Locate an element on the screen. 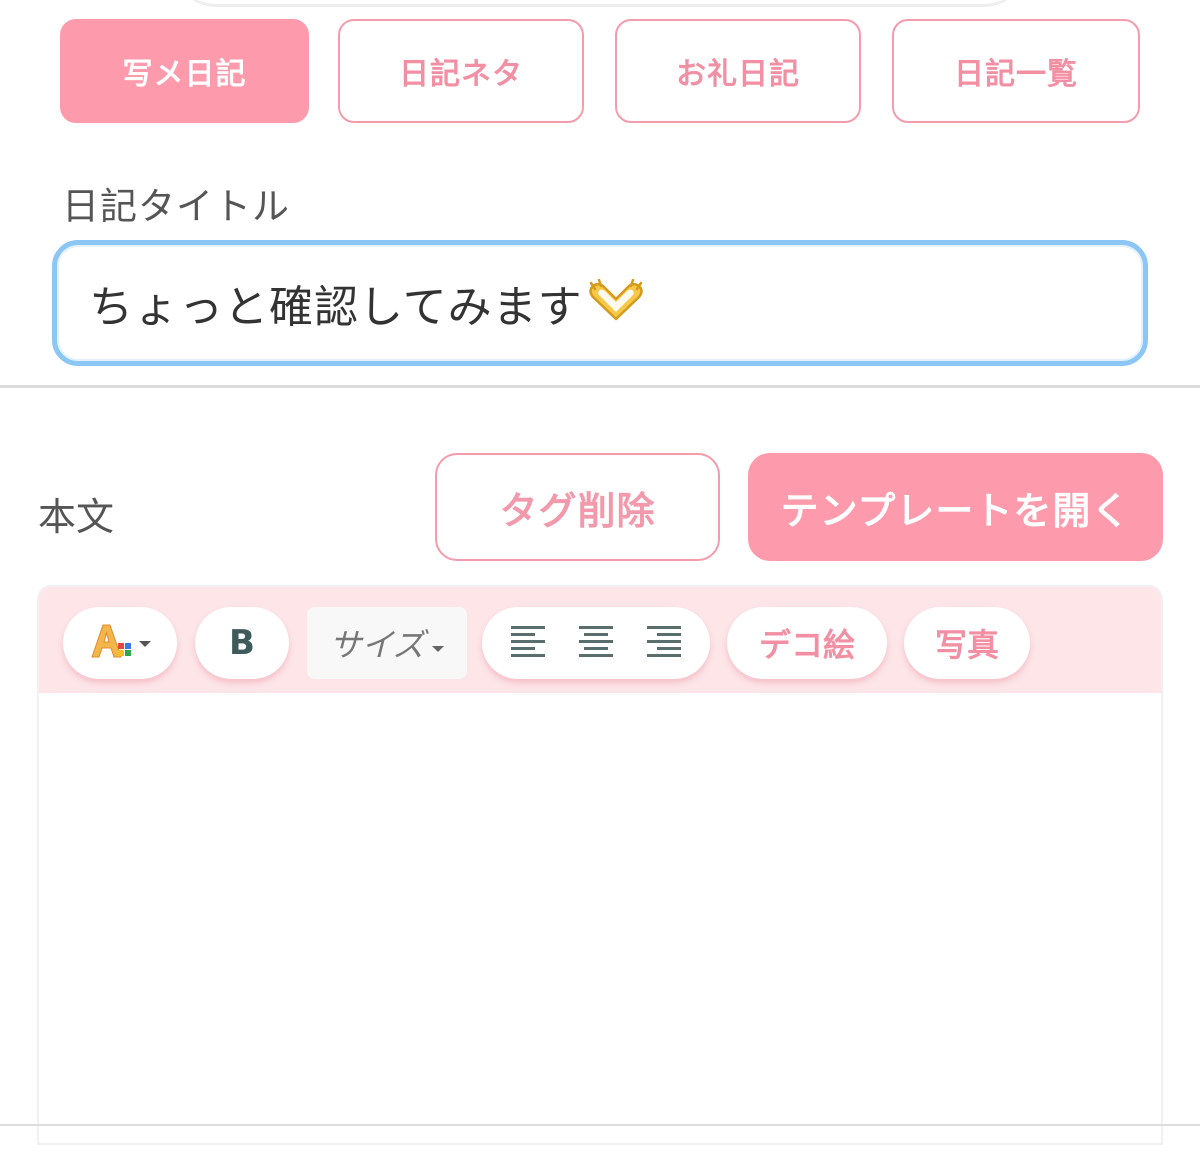 Image resolution: width=1200 pixels, height=1160 pixels. text-color-button is located at coordinates (120, 643).